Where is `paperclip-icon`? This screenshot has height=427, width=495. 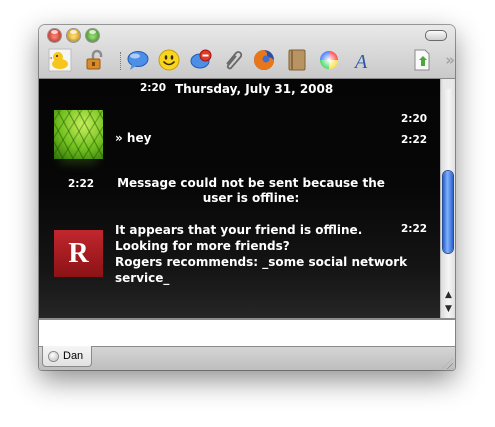
paperclip-icon is located at coordinates (233, 60).